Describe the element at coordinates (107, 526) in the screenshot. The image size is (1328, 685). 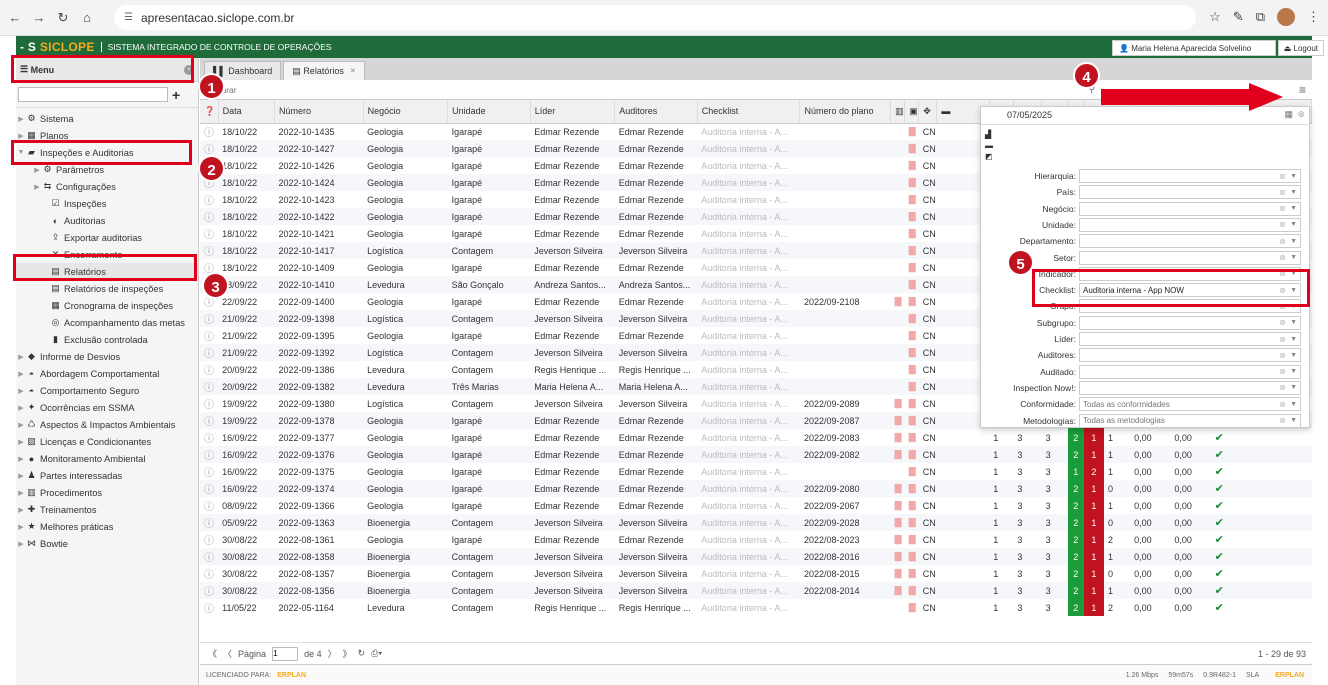
I see `sidebar-item-melhores-pr-ticas: ▶ ★ Melhores práticas` at that location.